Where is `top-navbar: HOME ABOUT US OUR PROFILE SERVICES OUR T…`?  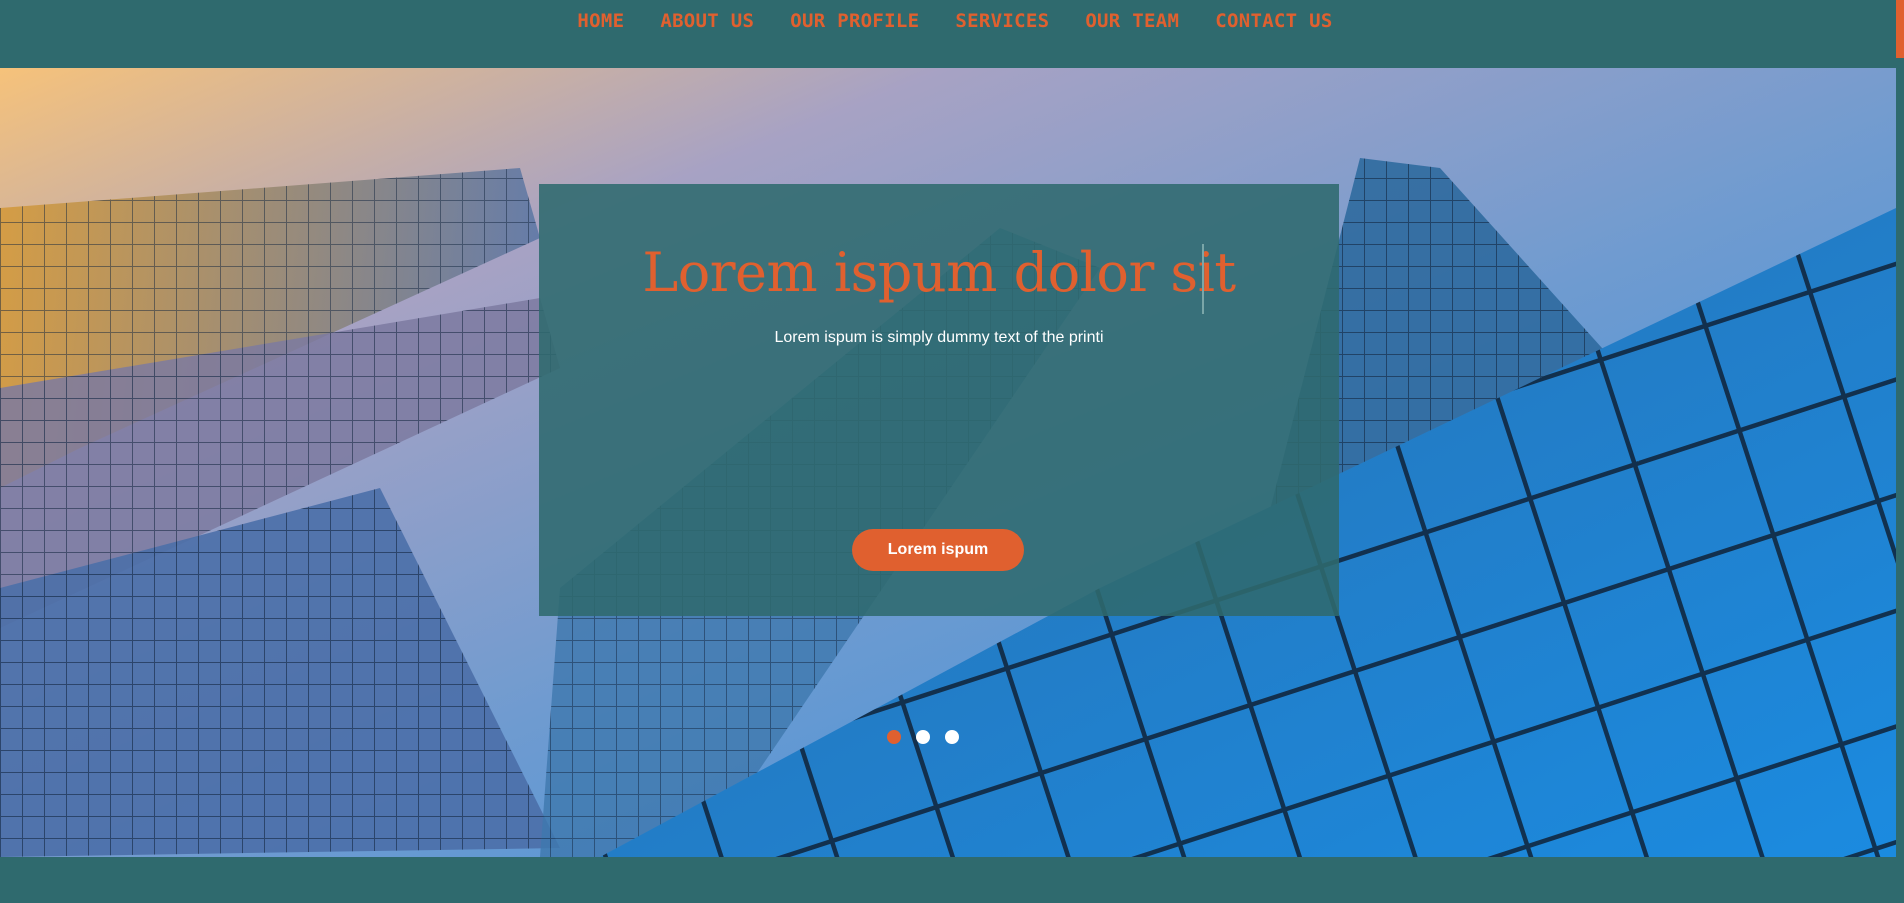
top-navbar: HOME ABOUT US OUR PROFILE SERVICES OUR T… is located at coordinates (948, 34).